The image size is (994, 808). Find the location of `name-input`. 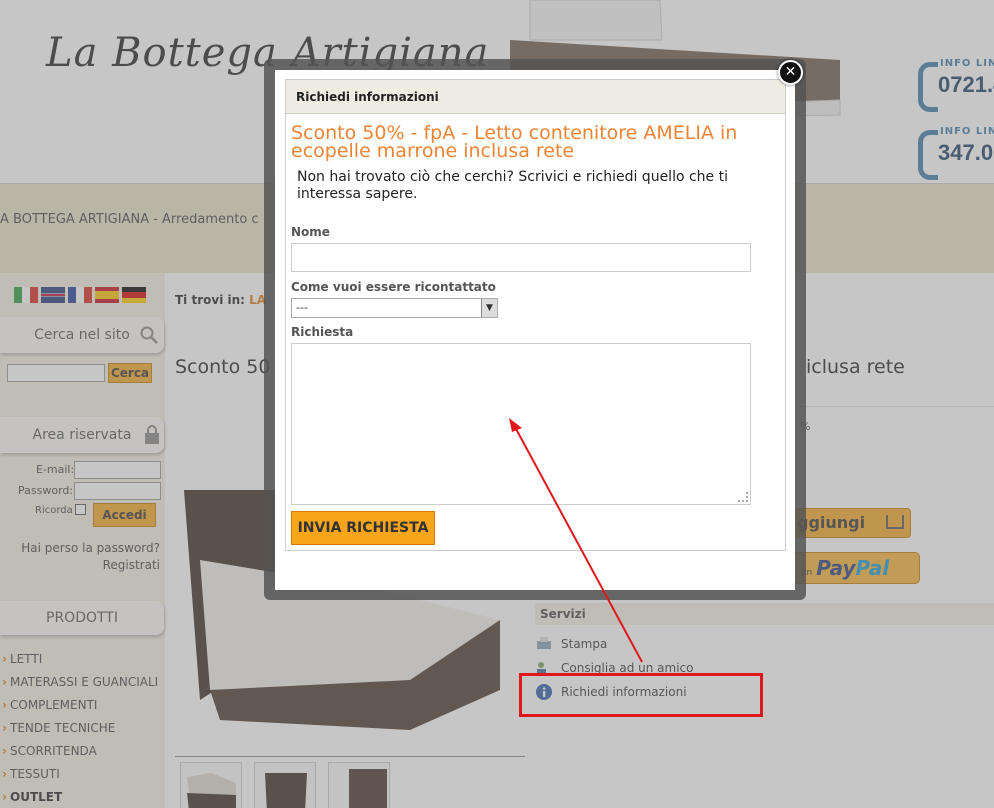

name-input is located at coordinates (521, 257).